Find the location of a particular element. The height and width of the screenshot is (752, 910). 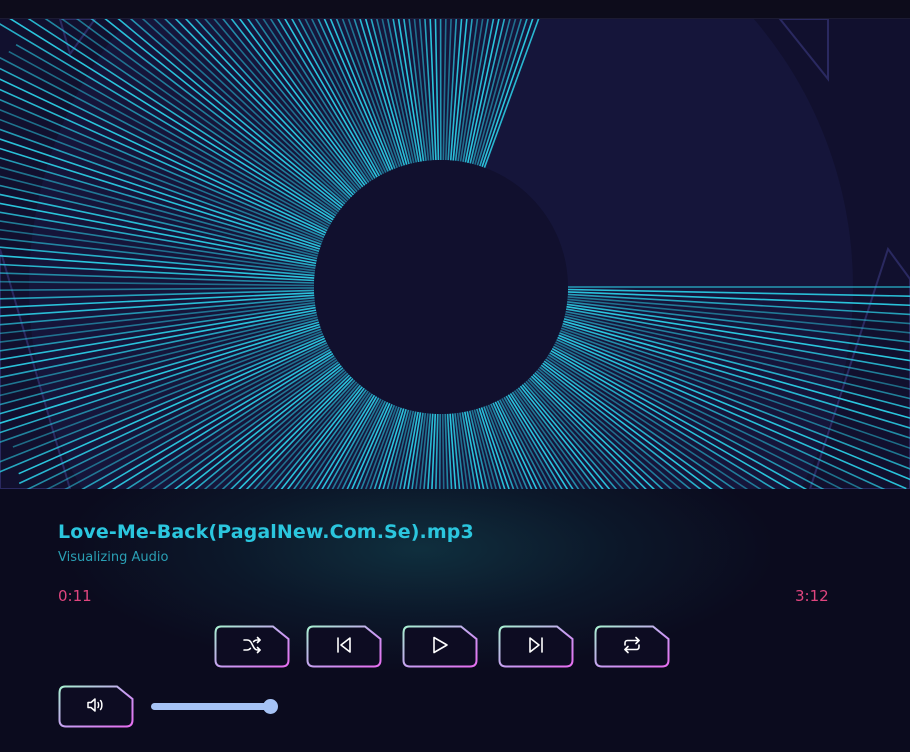

track-status: Visualizing Audio is located at coordinates (113, 557).